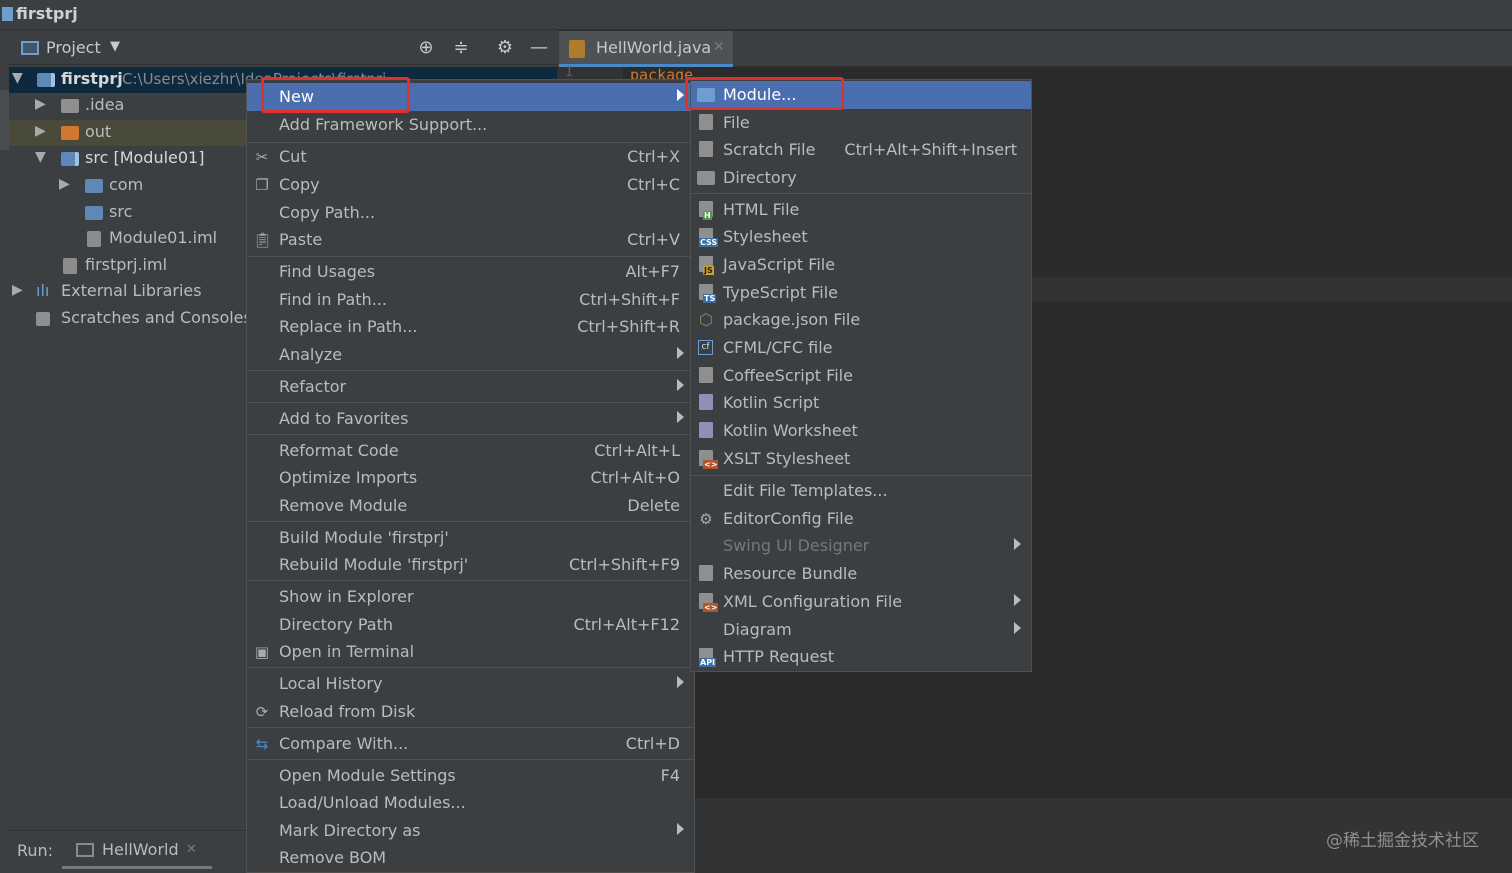  Describe the element at coordinates (470, 327) in the screenshot. I see `menu-item-replace-in-path: Replace in Path... Ctrl+Shift+R` at that location.